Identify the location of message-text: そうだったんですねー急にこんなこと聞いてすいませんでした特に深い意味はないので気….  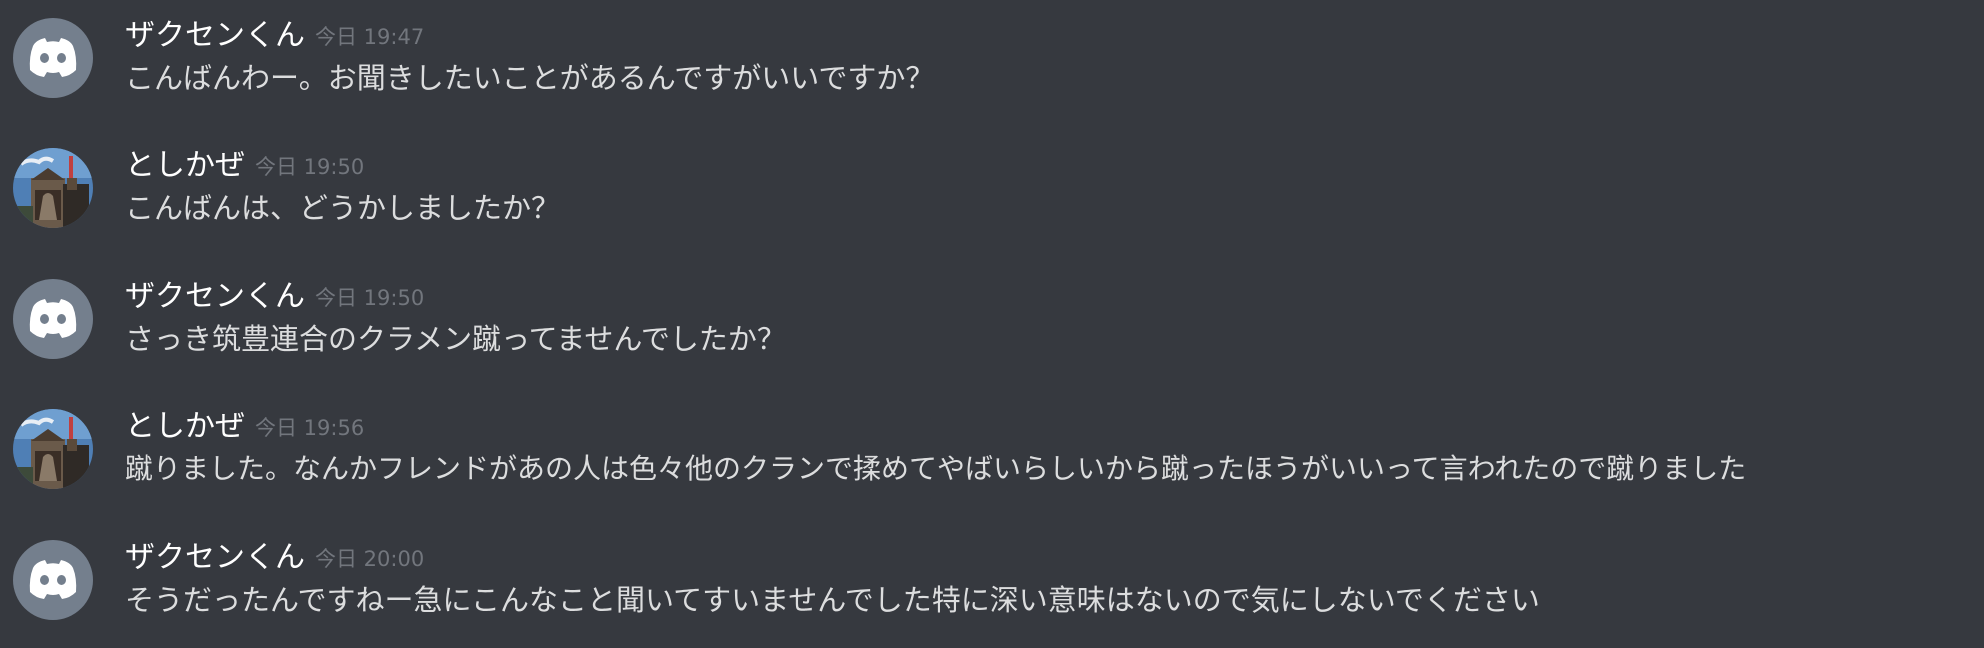
(832, 600).